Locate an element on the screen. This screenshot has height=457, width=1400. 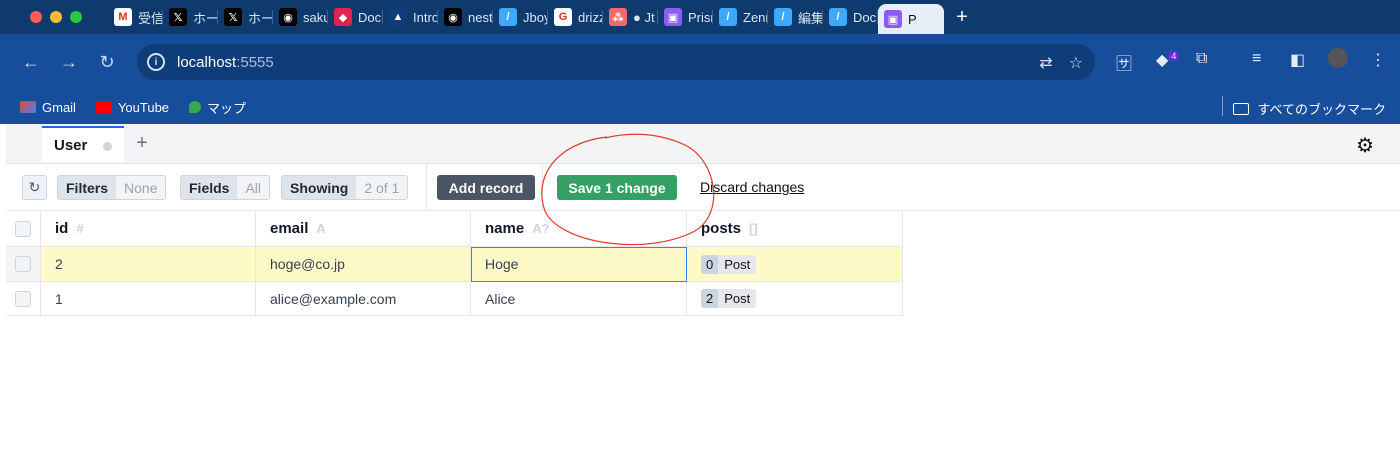
select-all-checkbox is located at coordinates (23, 228).